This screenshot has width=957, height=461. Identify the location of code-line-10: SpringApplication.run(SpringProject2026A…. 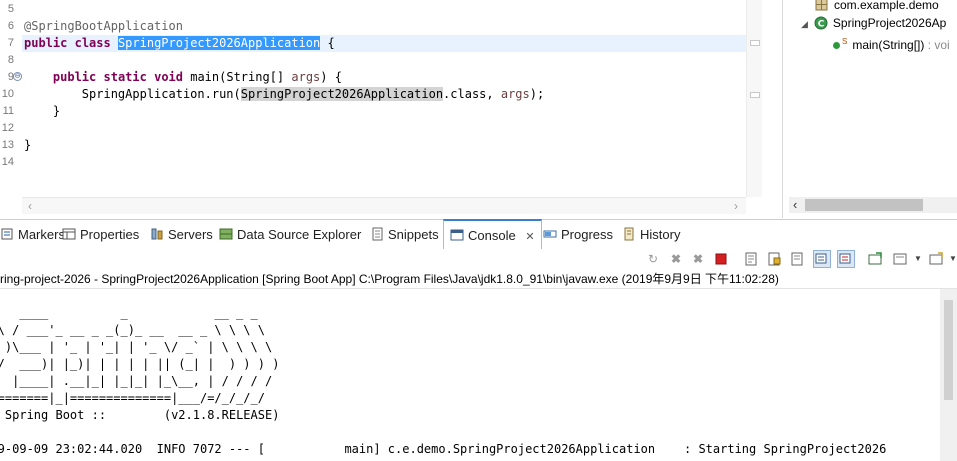
(284, 94).